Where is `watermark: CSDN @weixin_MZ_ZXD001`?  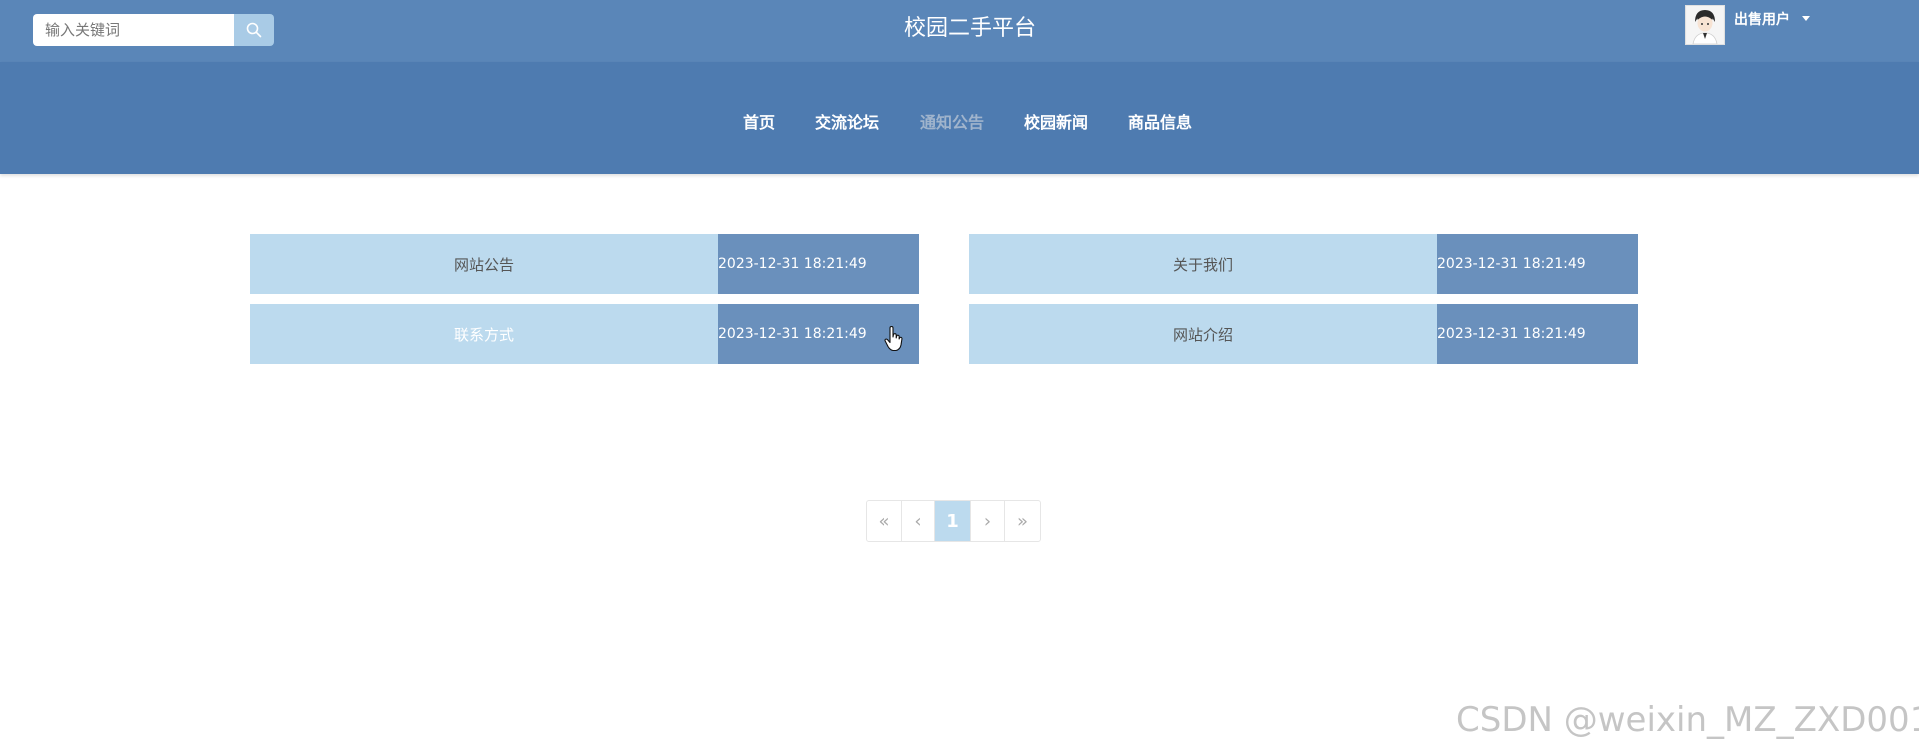
watermark: CSDN @weixin_MZ_ZXD001 is located at coordinates (1687, 720).